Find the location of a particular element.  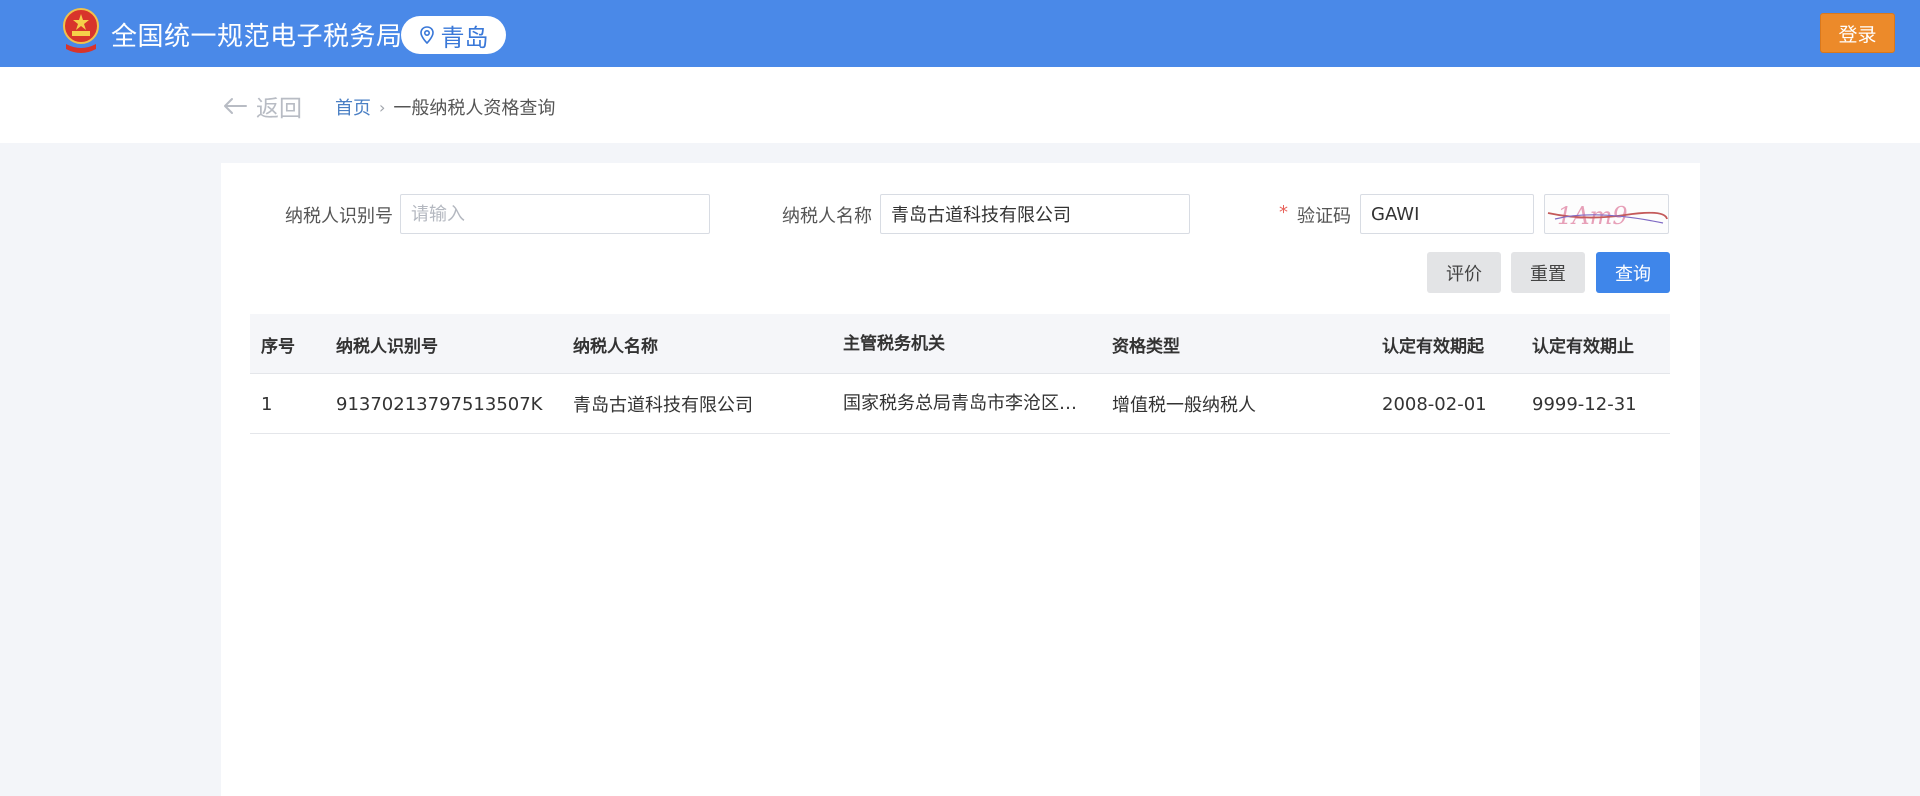

breadcrumb-current: 一般纳税人资格查询 is located at coordinates (474, 108).